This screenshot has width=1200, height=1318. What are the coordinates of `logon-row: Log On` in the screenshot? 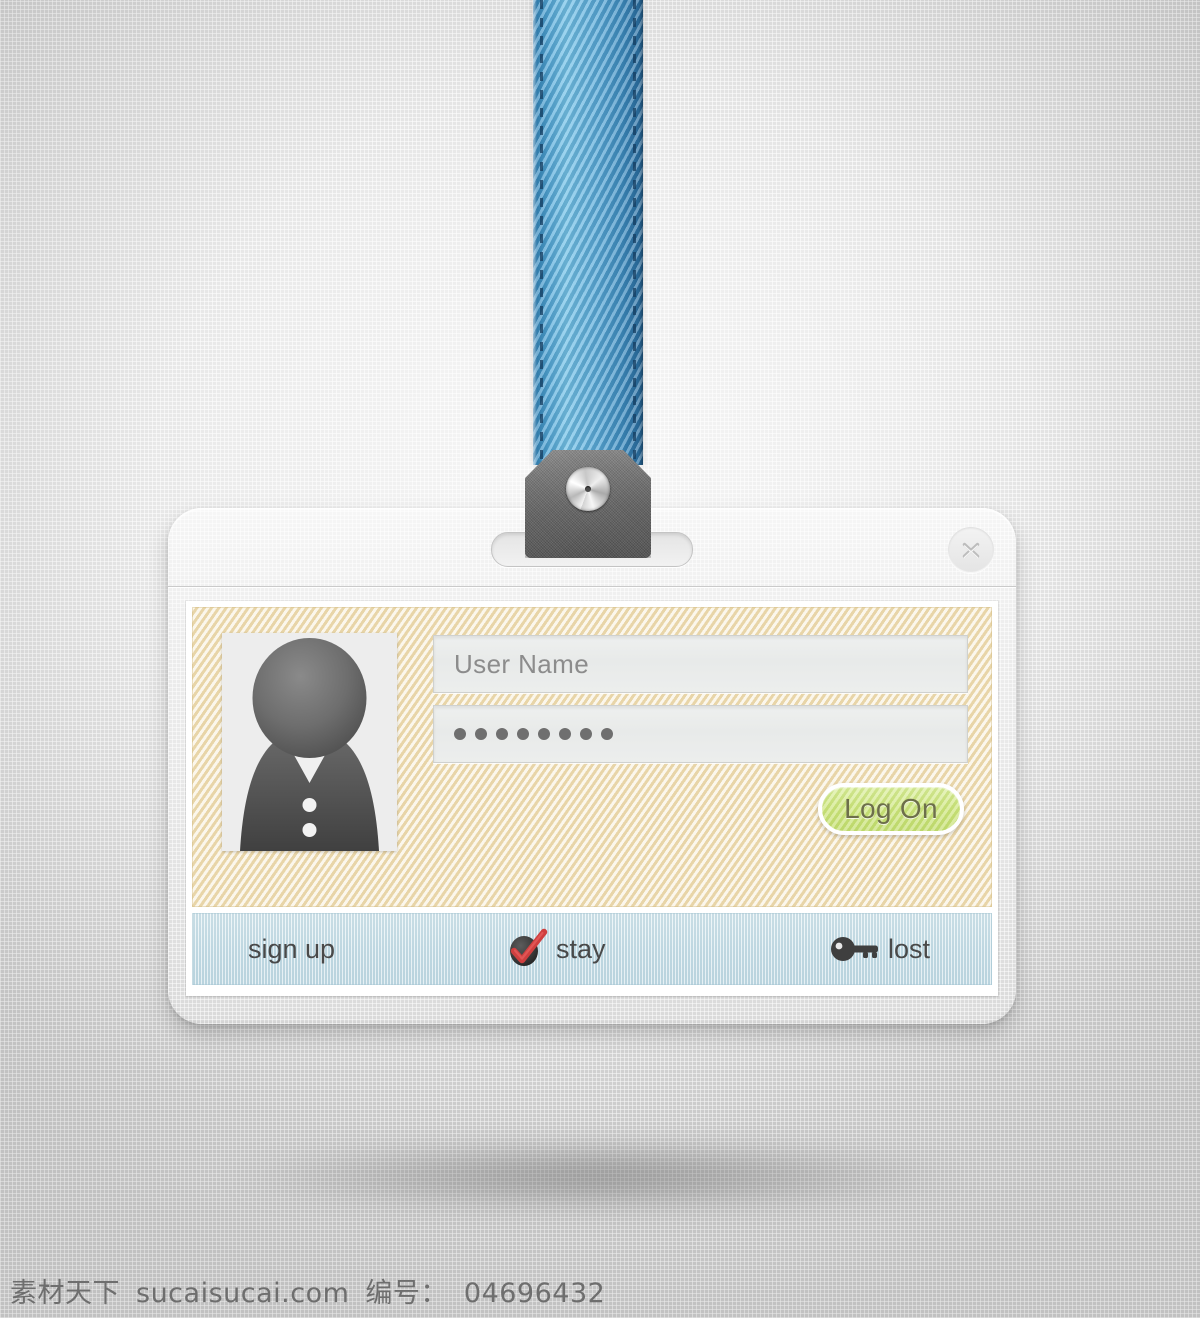 It's located at (700, 809).